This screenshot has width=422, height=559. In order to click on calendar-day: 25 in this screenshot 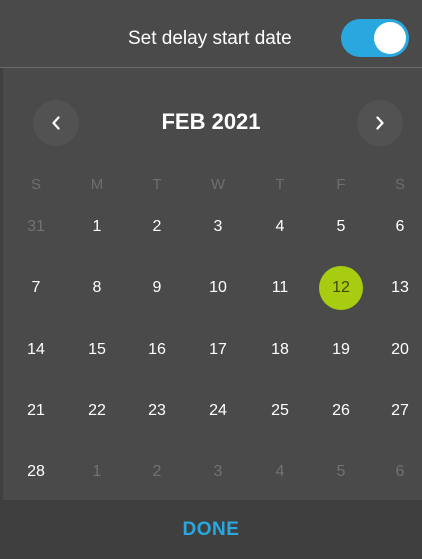, I will do `click(280, 411)`.